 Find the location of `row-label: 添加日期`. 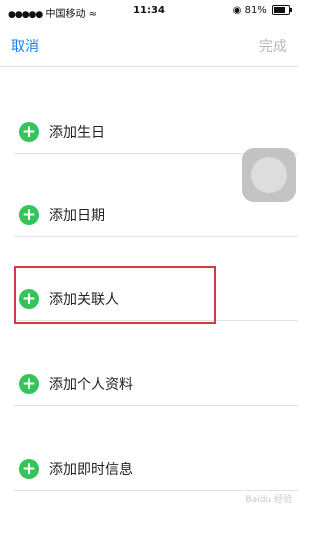

row-label: 添加日期 is located at coordinates (77, 216).